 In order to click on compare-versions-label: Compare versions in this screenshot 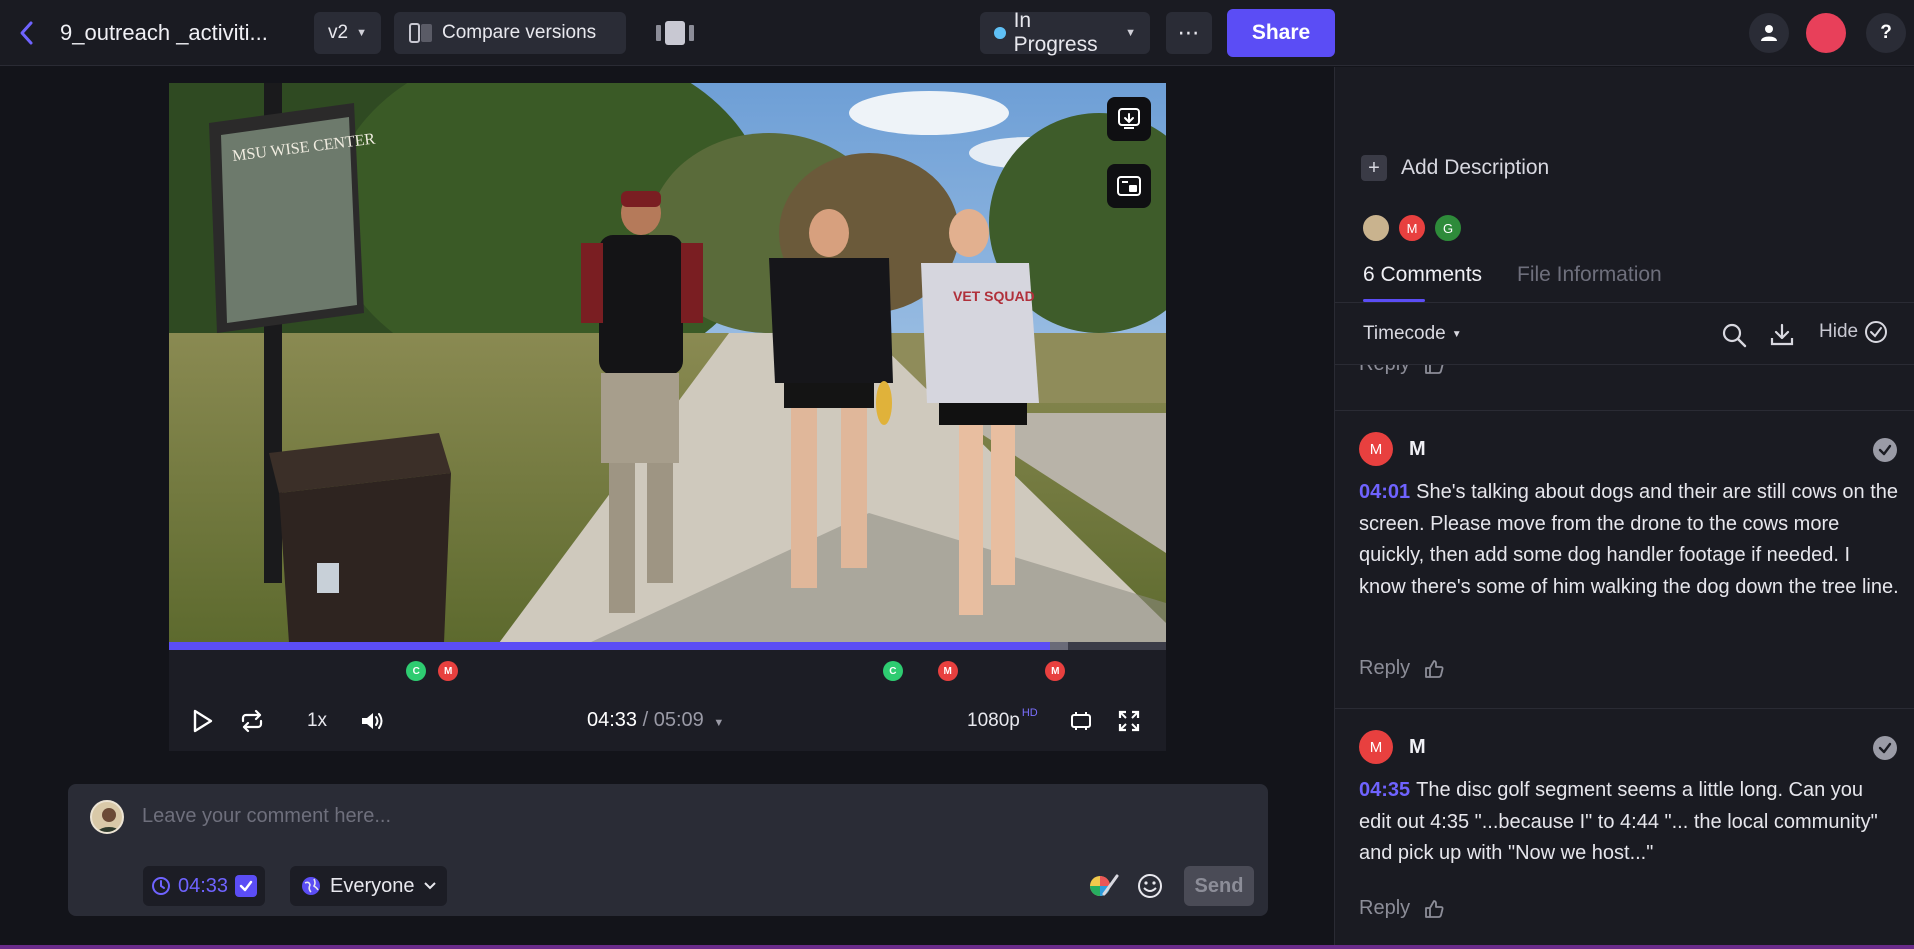, I will do `click(519, 32)`.